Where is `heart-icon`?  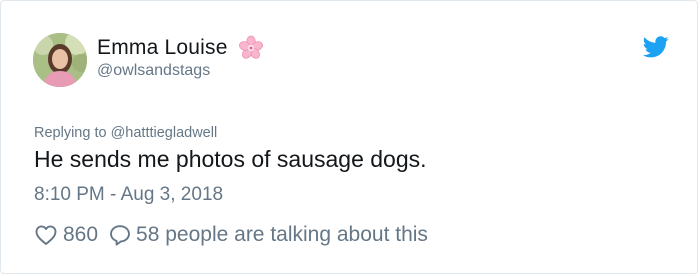 heart-icon is located at coordinates (46, 235).